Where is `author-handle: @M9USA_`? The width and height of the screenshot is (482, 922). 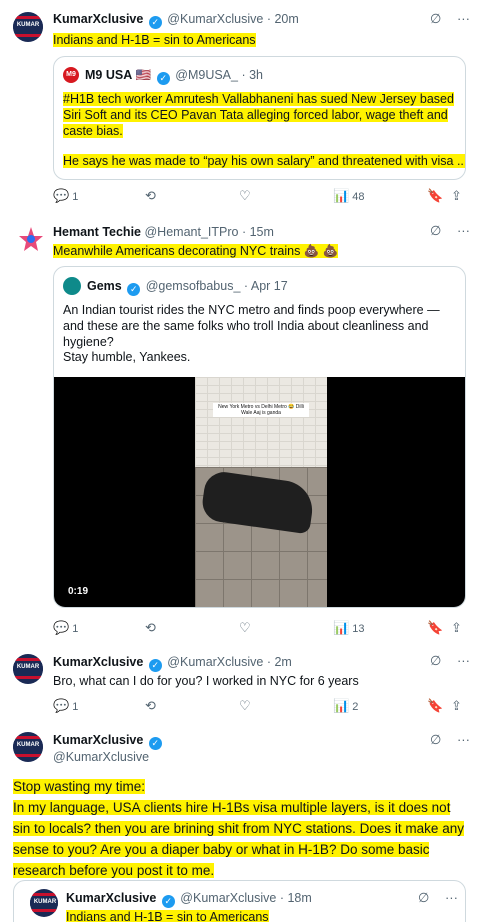 author-handle: @M9USA_ is located at coordinates (206, 75).